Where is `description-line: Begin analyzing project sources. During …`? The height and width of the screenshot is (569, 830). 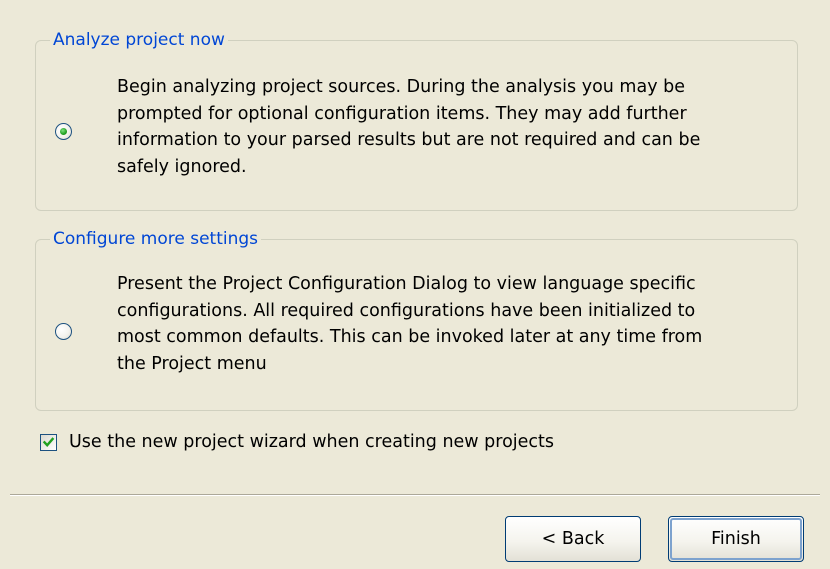
description-line: Begin analyzing project sources. During … is located at coordinates (401, 87).